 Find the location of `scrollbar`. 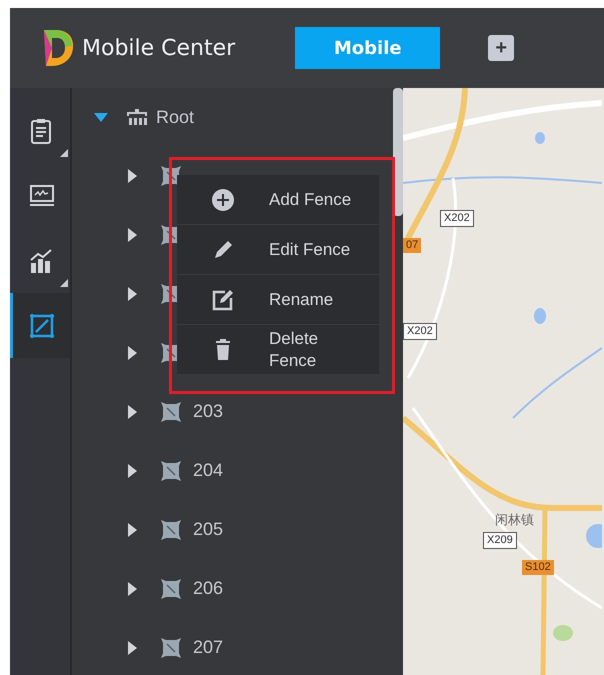

scrollbar is located at coordinates (398, 152).